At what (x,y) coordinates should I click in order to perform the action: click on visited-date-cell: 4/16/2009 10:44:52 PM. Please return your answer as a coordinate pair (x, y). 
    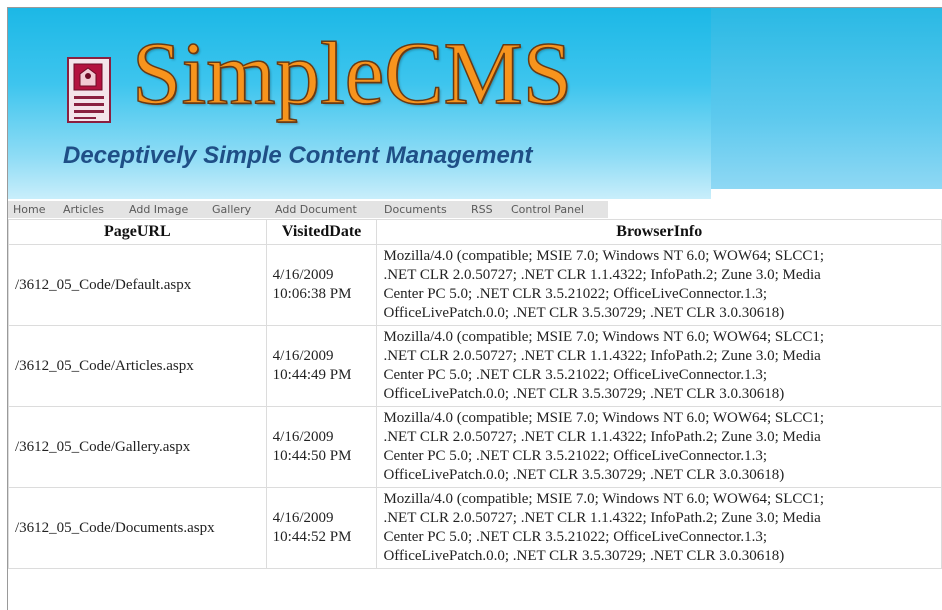
    Looking at the image, I should click on (321, 528).